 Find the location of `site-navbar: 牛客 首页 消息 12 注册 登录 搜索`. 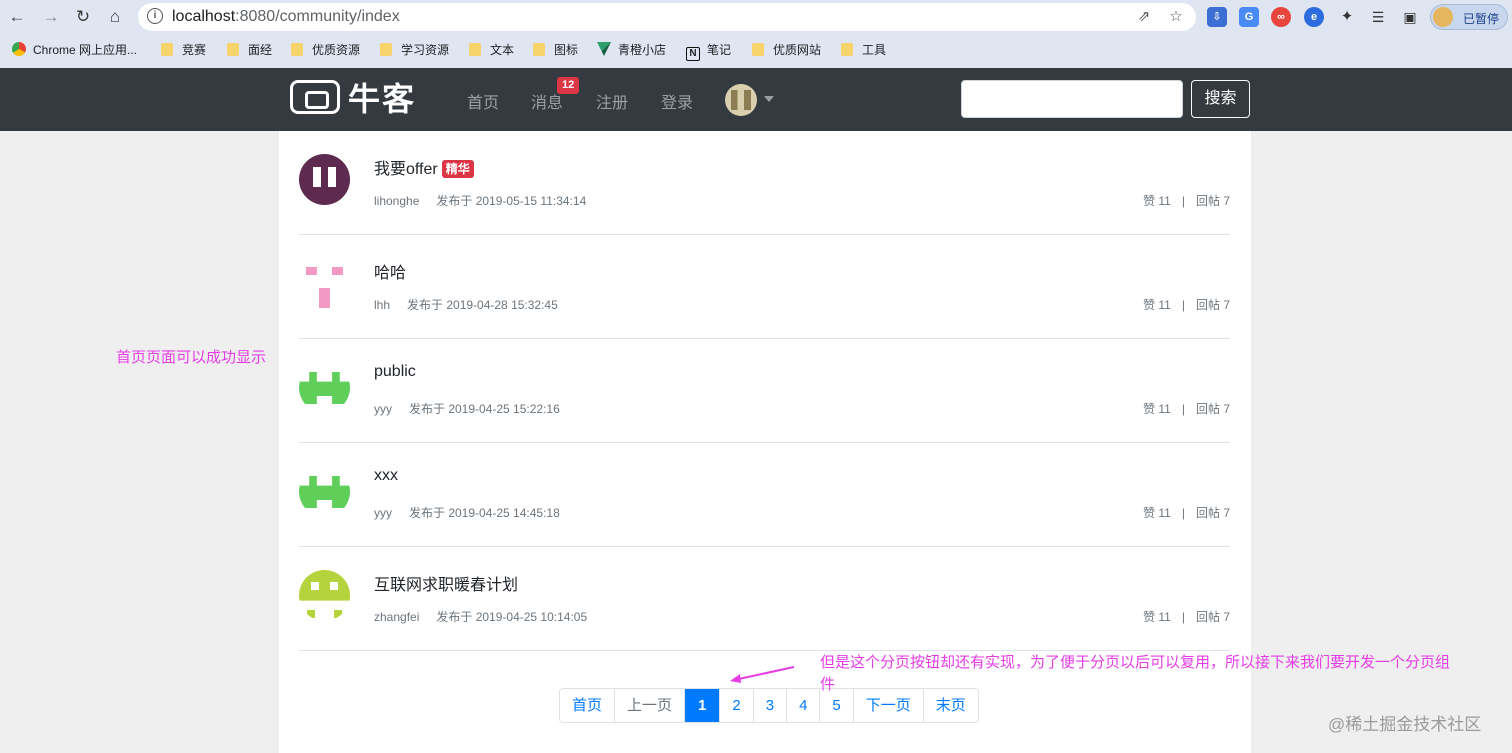

site-navbar: 牛客 首页 消息 12 注册 登录 搜索 is located at coordinates (756, 99).